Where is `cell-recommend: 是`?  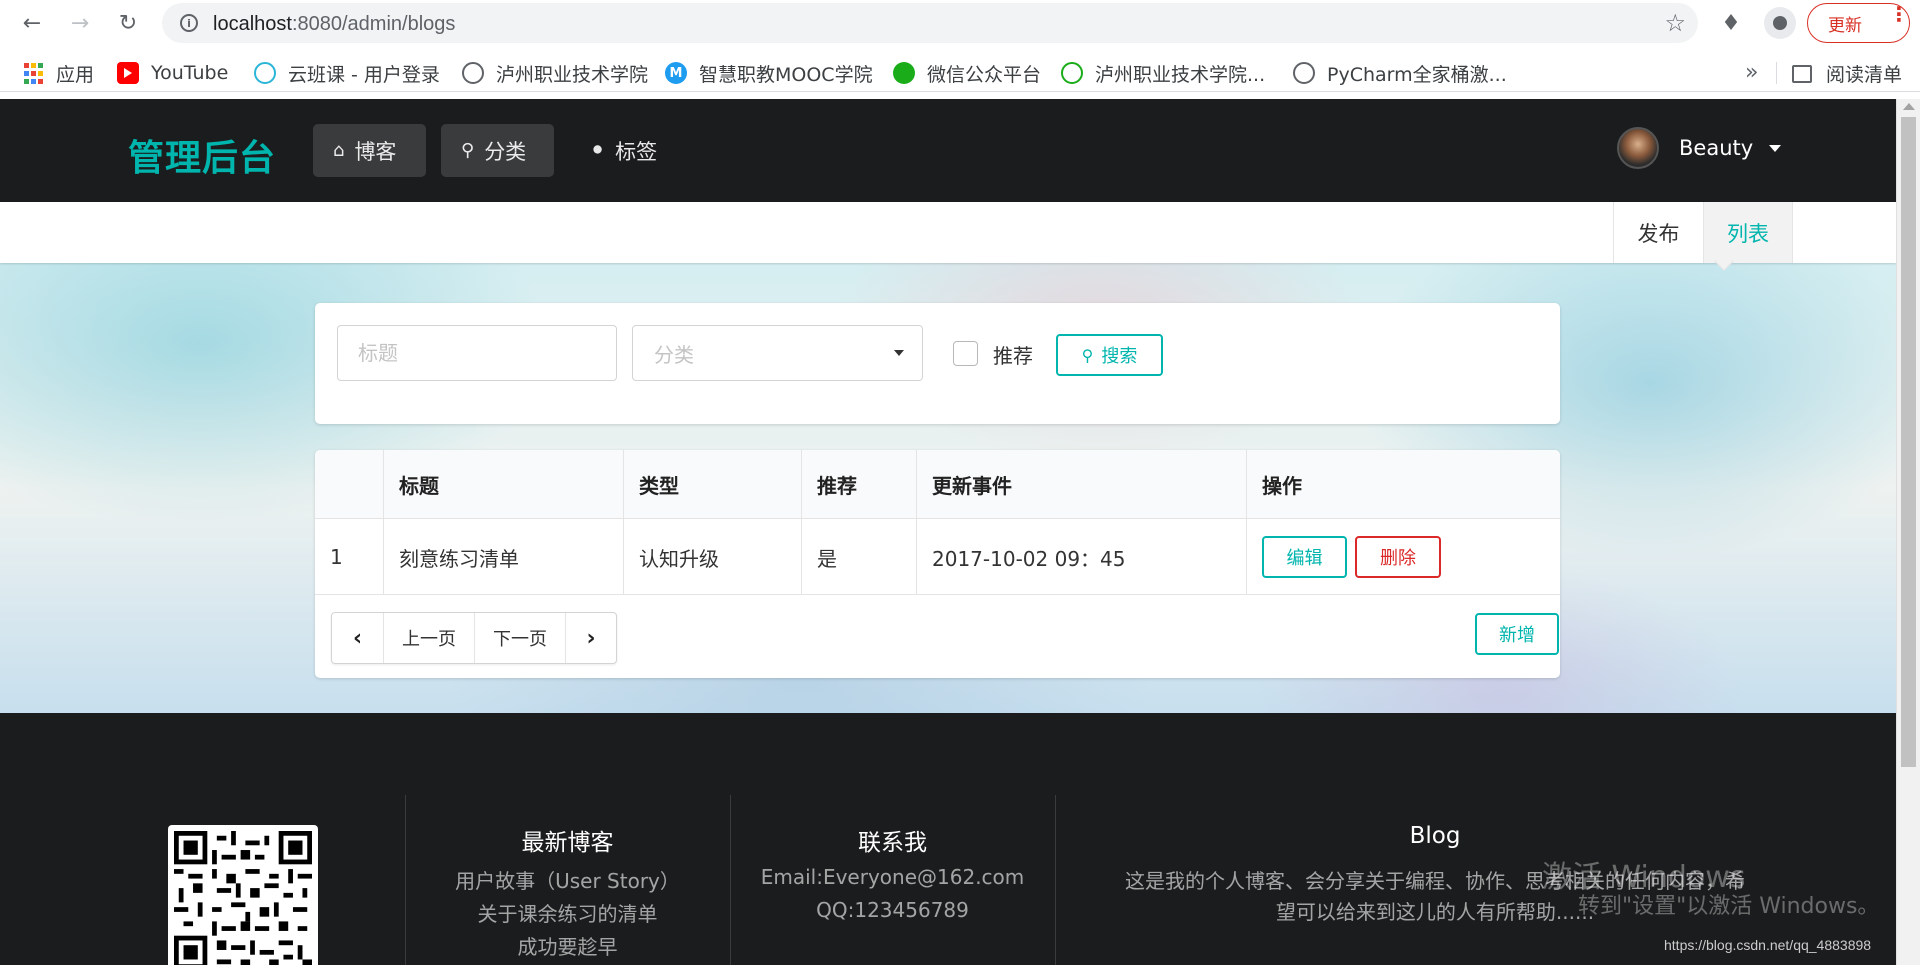
cell-recommend: 是 is located at coordinates (858, 557).